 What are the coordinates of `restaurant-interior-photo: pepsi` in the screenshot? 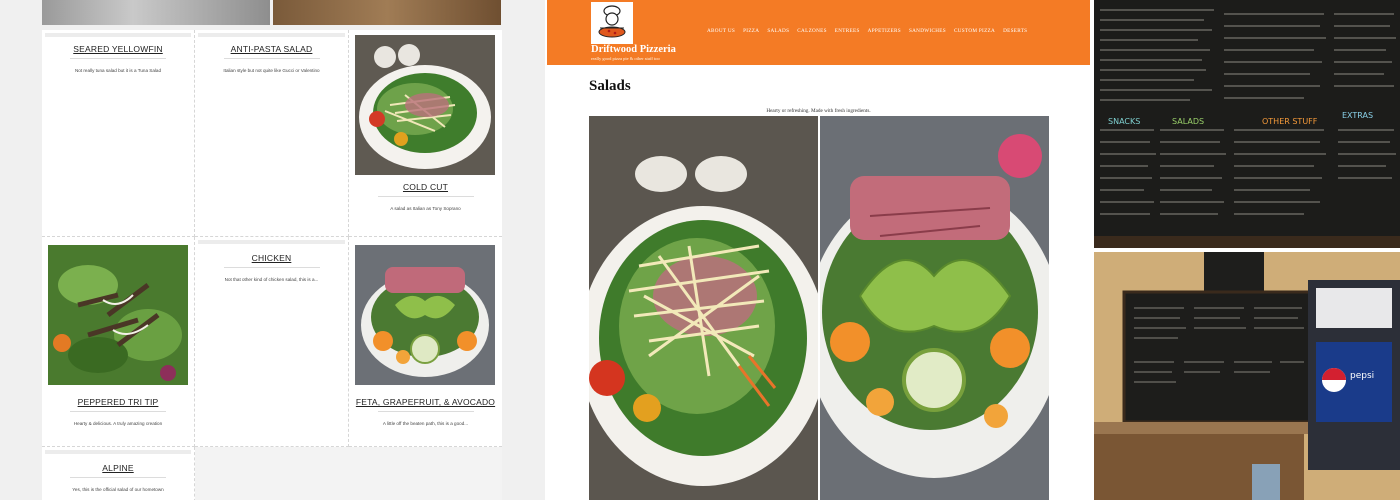 It's located at (1247, 376).